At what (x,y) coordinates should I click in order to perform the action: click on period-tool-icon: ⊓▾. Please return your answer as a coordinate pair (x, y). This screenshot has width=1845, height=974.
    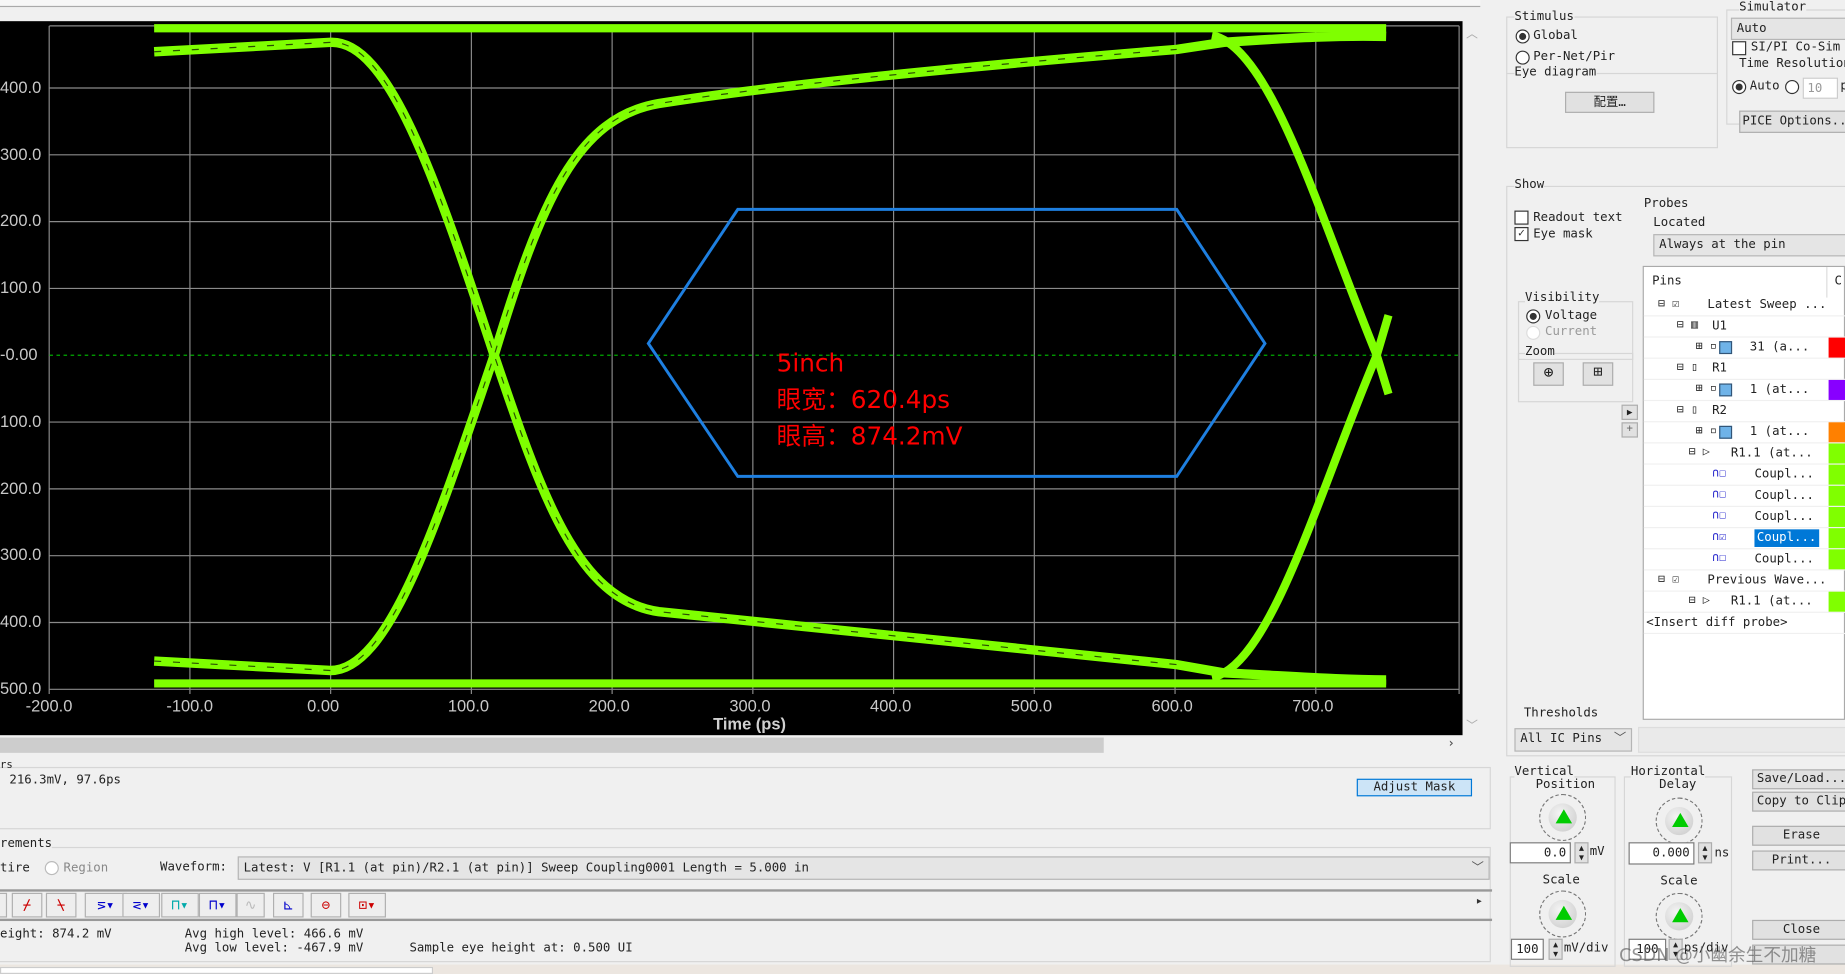
    Looking at the image, I should click on (217, 905).